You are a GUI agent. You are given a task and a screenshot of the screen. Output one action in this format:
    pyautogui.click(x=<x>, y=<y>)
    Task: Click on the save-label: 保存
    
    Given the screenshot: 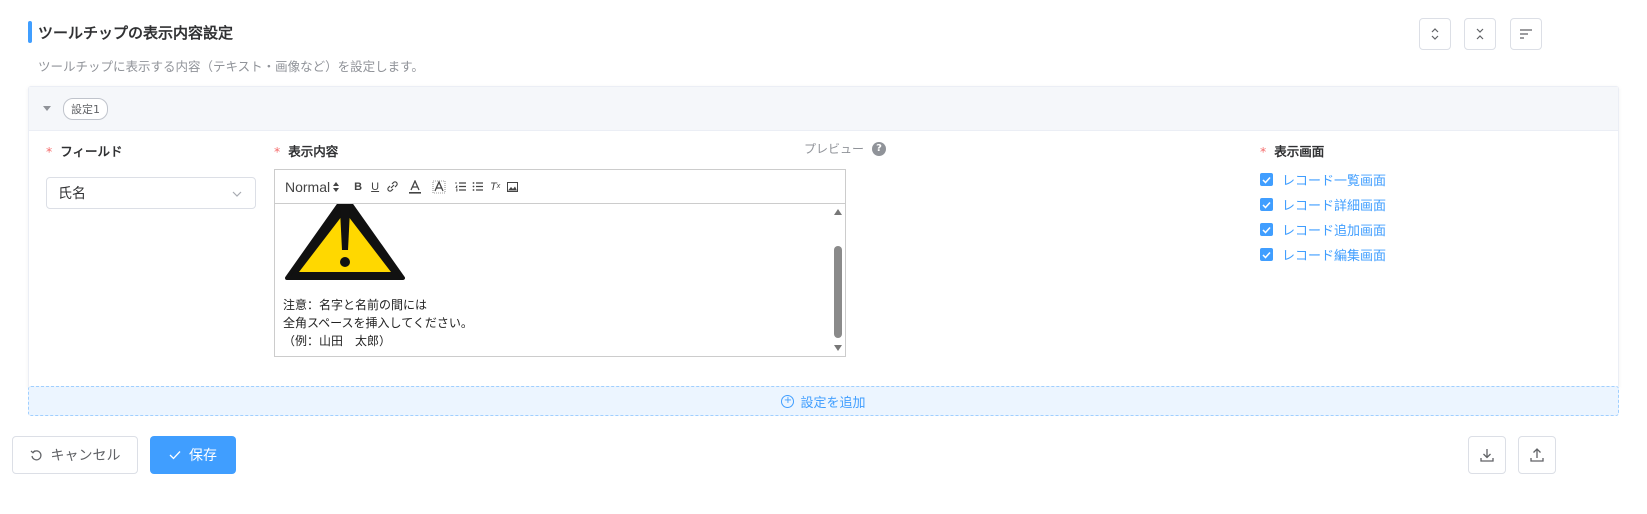 What is the action you would take?
    pyautogui.click(x=203, y=456)
    